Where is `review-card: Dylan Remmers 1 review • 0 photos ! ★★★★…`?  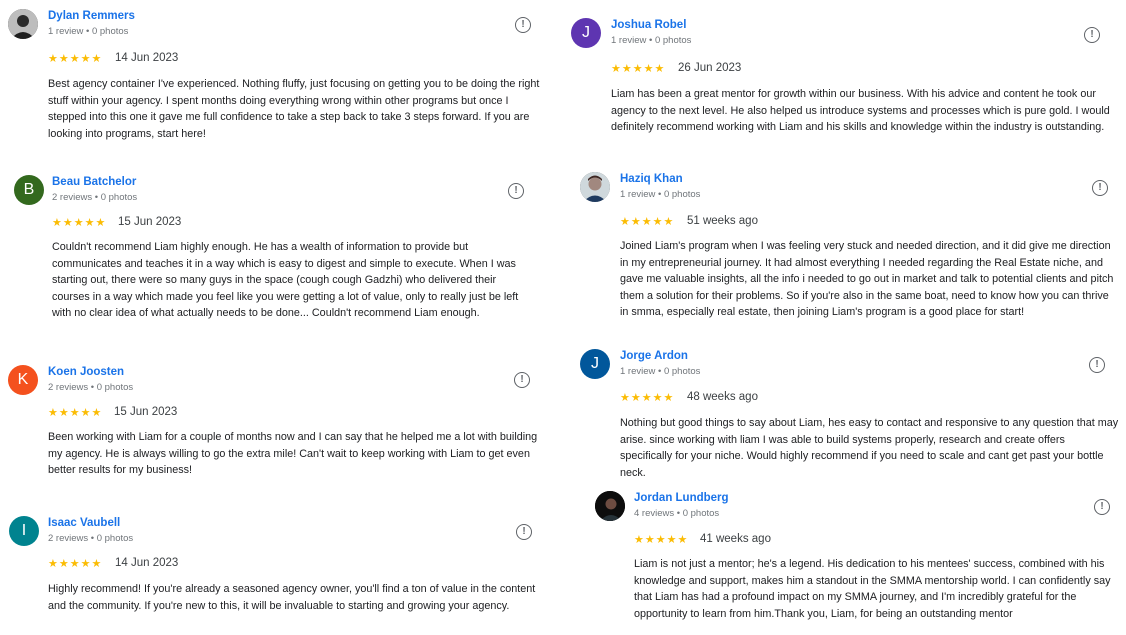 review-card: Dylan Remmers 1 review • 0 photos ! ★★★★… is located at coordinates (278, 79).